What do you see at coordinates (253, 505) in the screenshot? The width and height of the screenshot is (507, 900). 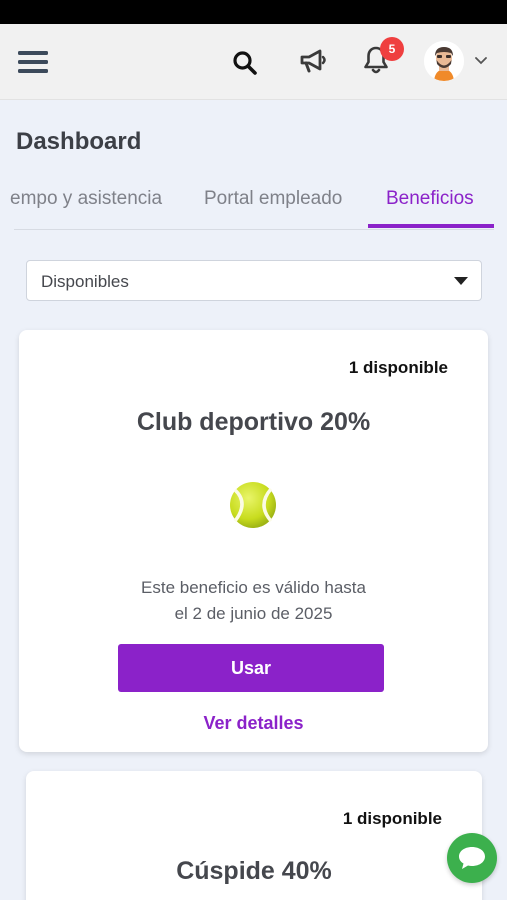 I see `tennis-ball-icon` at bounding box center [253, 505].